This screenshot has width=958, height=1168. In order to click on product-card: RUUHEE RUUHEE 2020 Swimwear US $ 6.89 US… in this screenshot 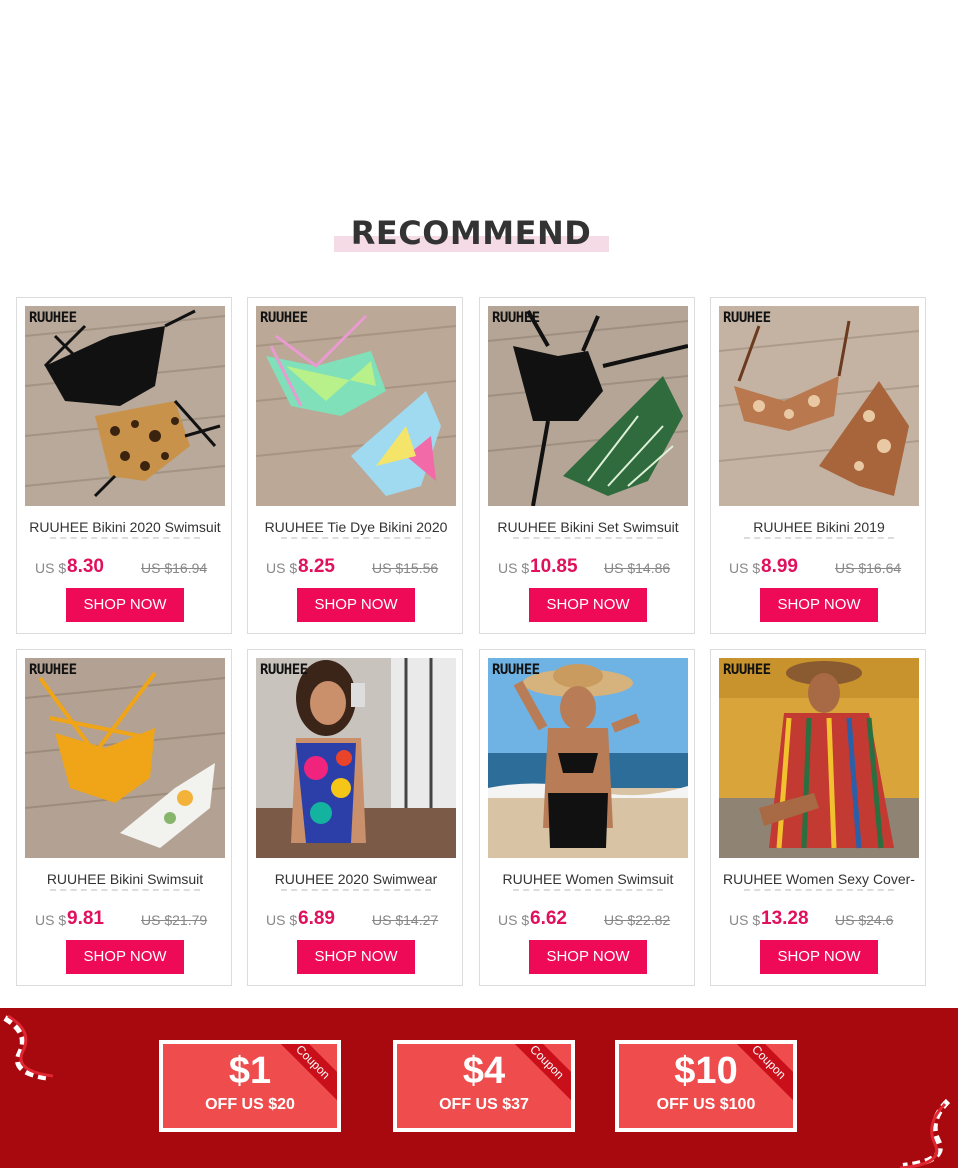, I will do `click(355, 817)`.